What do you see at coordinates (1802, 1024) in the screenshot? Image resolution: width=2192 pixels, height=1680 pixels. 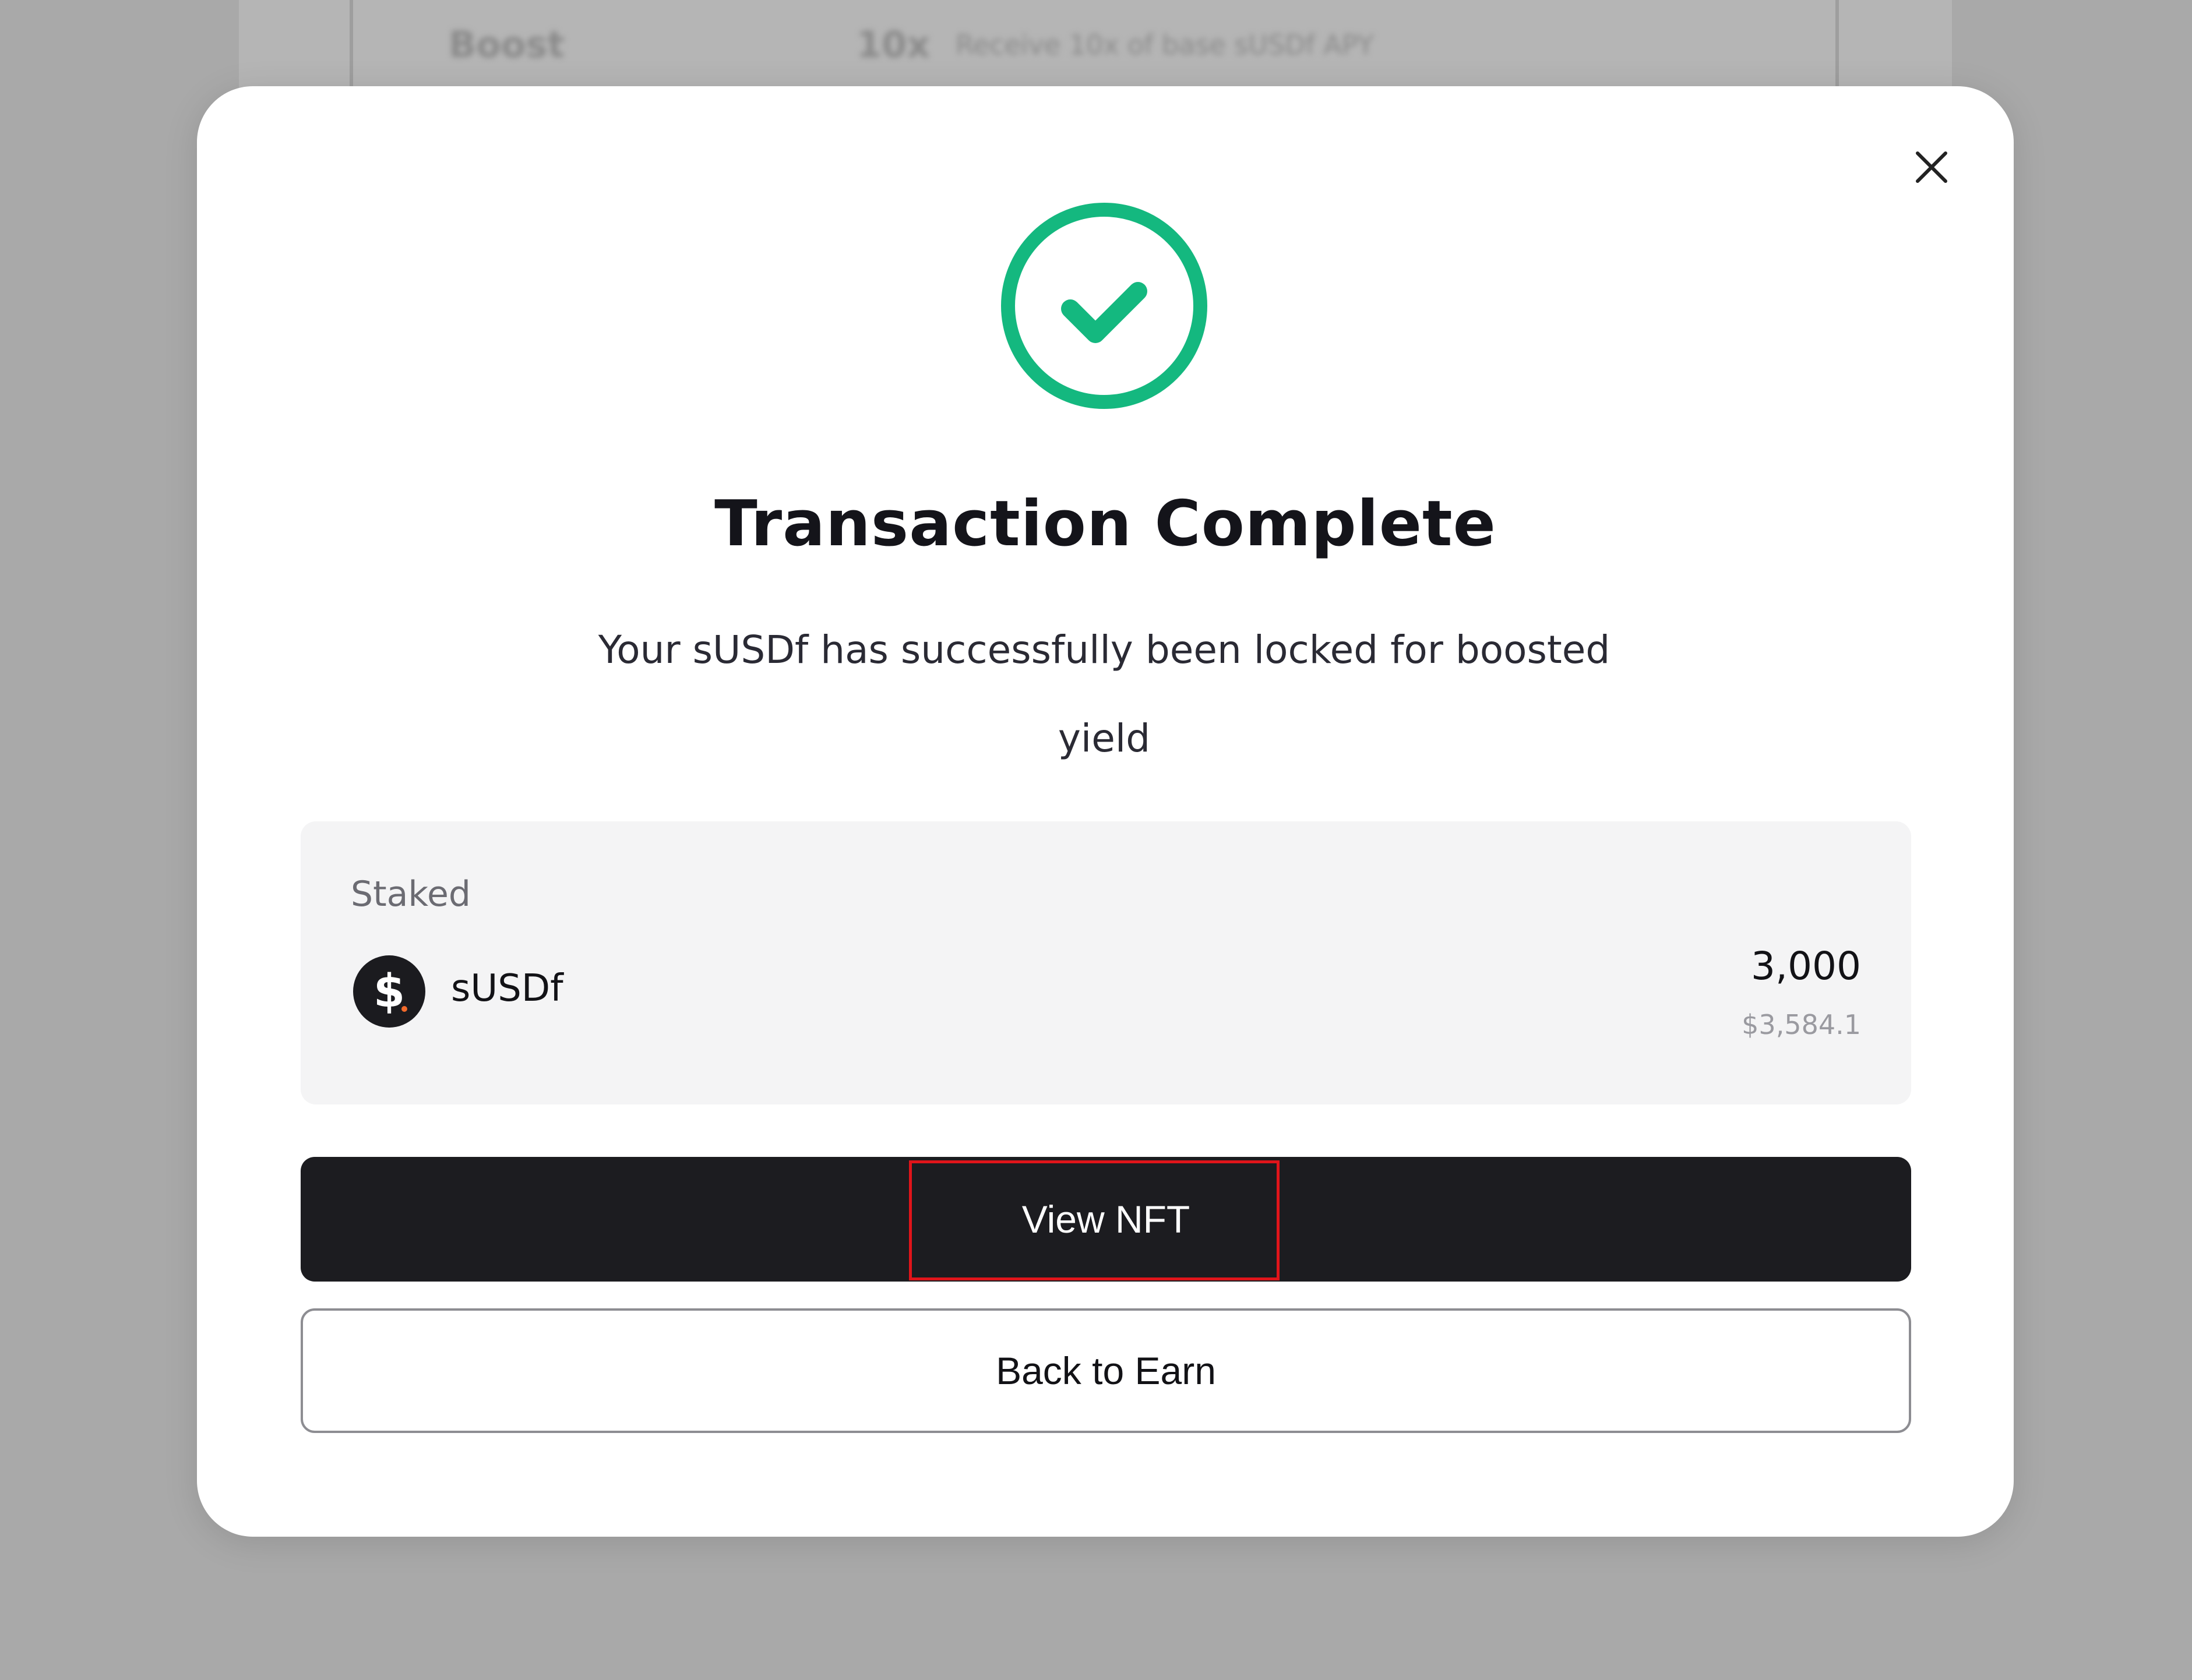 I see `staked-amount-usd: $3,584.1` at bounding box center [1802, 1024].